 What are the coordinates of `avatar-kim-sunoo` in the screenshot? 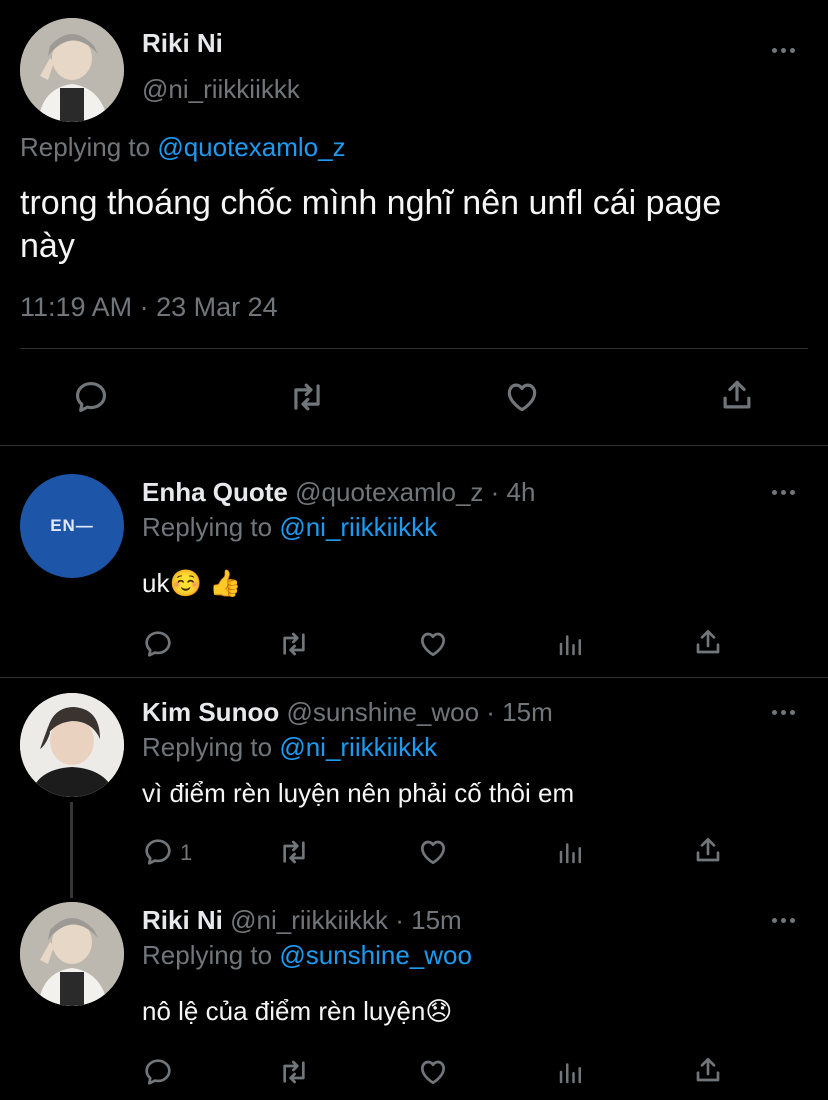 It's located at (72, 745).